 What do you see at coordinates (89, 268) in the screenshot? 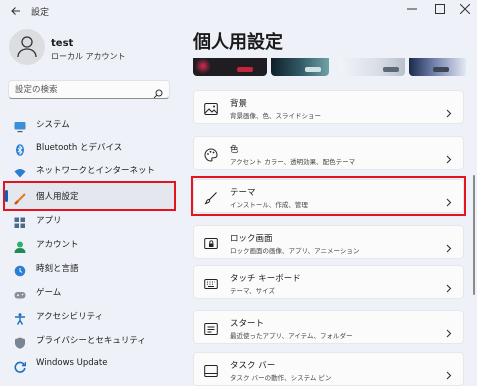
I see `sidebar-item-time-language: 時刻と言語` at bounding box center [89, 268].